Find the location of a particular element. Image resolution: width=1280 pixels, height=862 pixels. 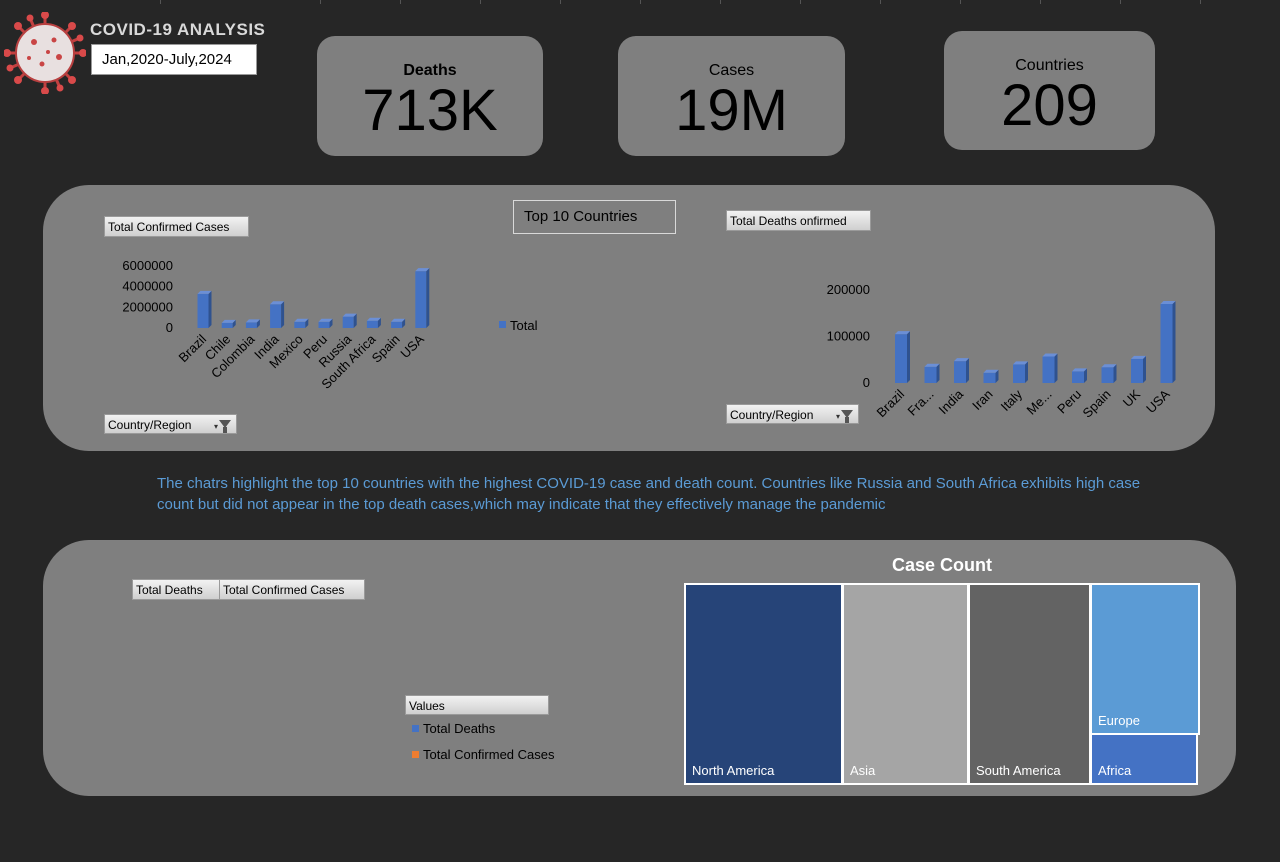

legend-cases-swatch is located at coordinates (415, 754).